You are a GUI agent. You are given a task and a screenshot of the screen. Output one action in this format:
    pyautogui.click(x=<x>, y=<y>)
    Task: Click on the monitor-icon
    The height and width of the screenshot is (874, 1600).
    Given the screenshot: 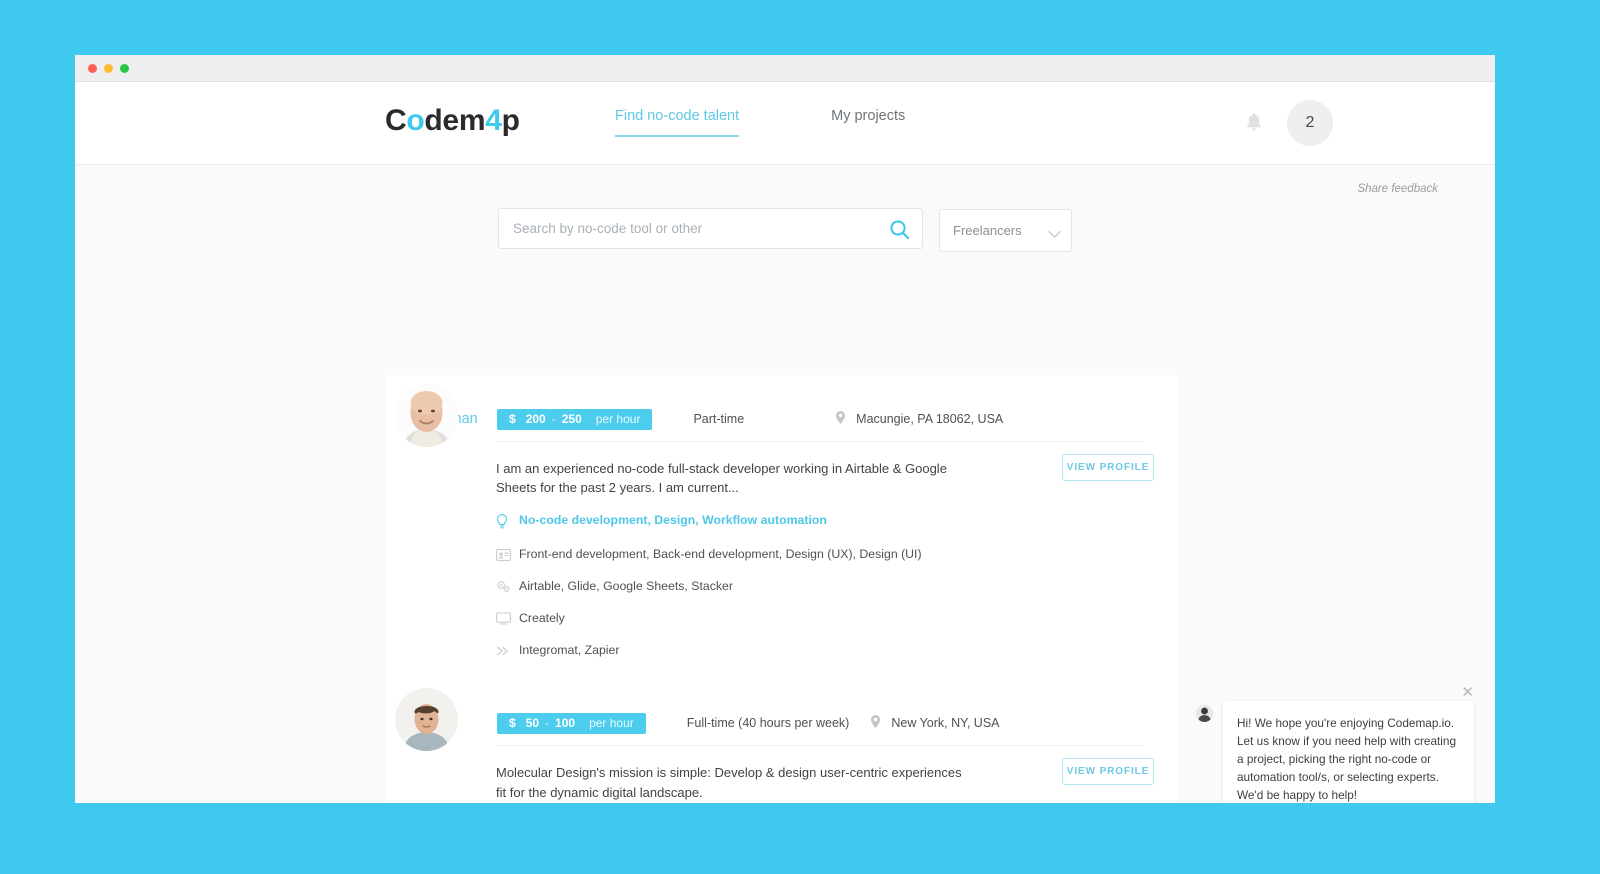 What is the action you would take?
    pyautogui.click(x=507, y=620)
    